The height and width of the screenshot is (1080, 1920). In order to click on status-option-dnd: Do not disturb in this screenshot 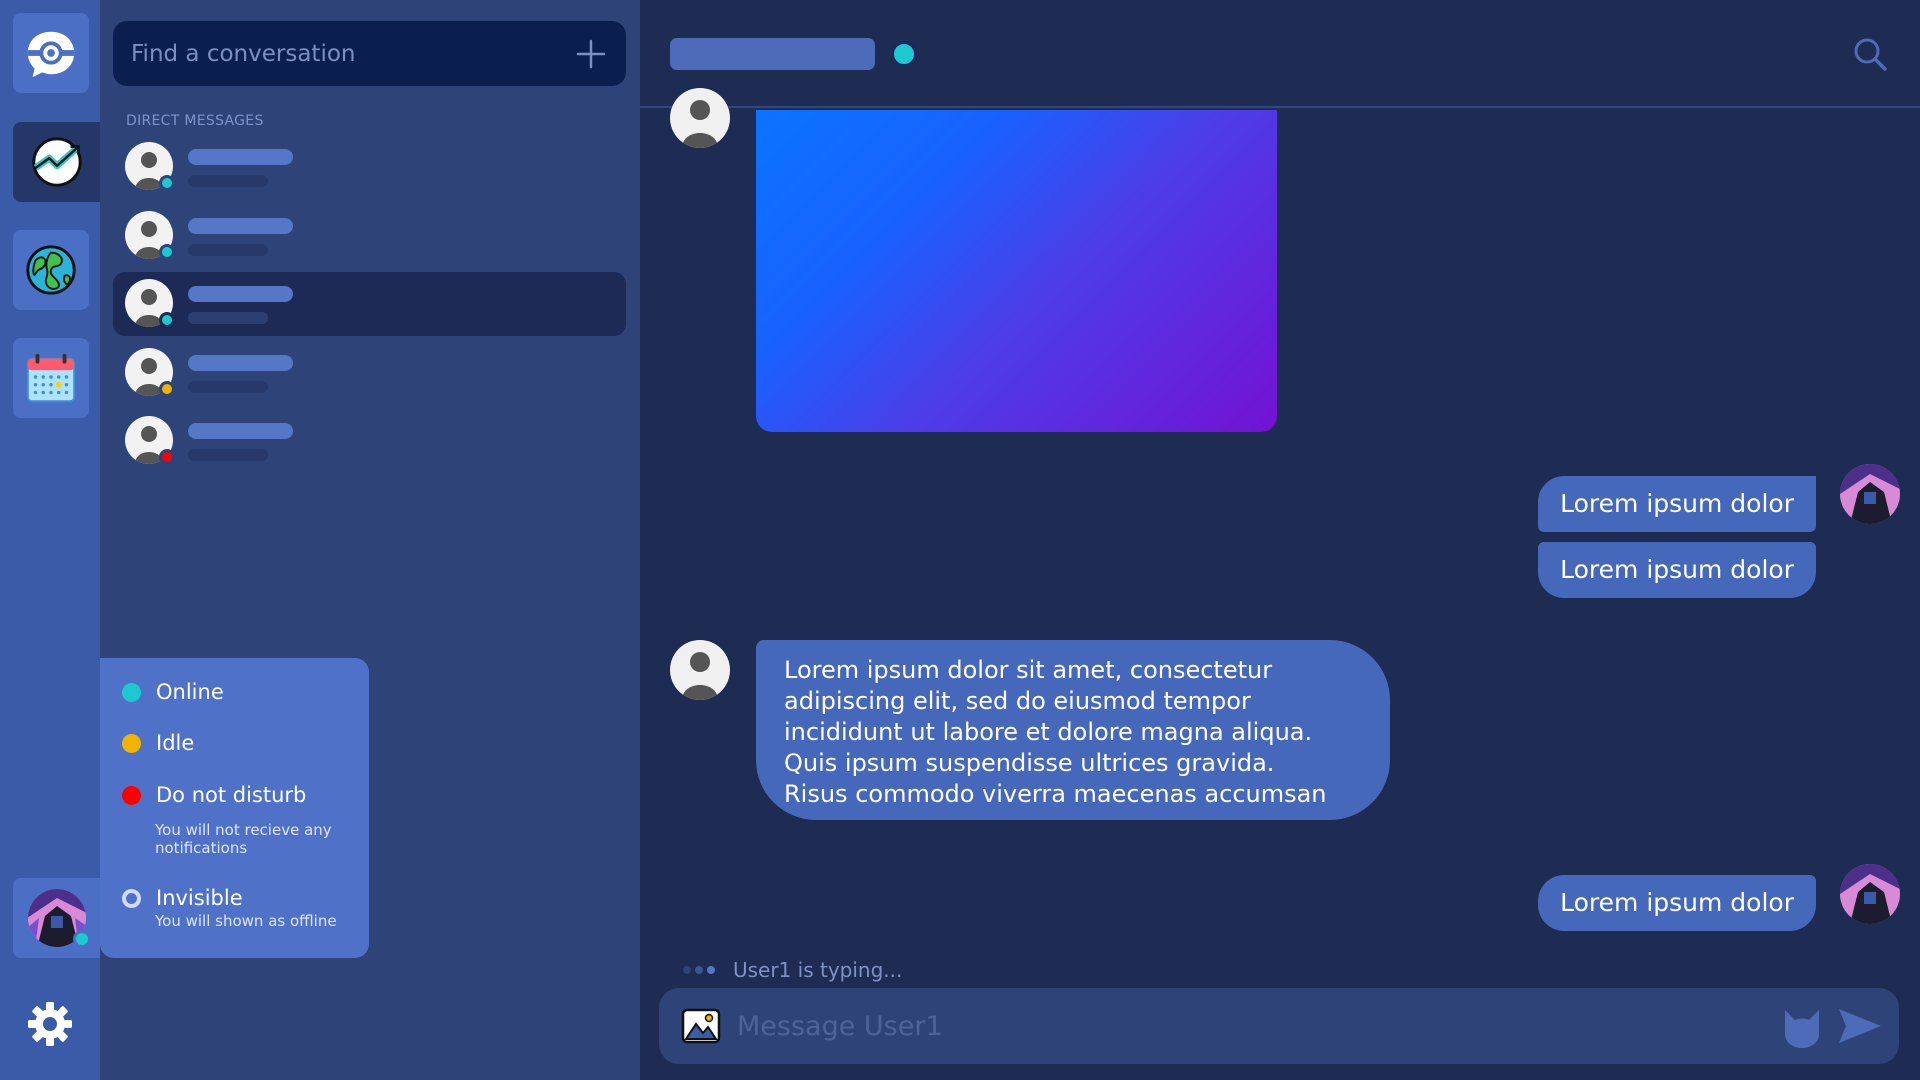, I will do `click(214, 795)`.